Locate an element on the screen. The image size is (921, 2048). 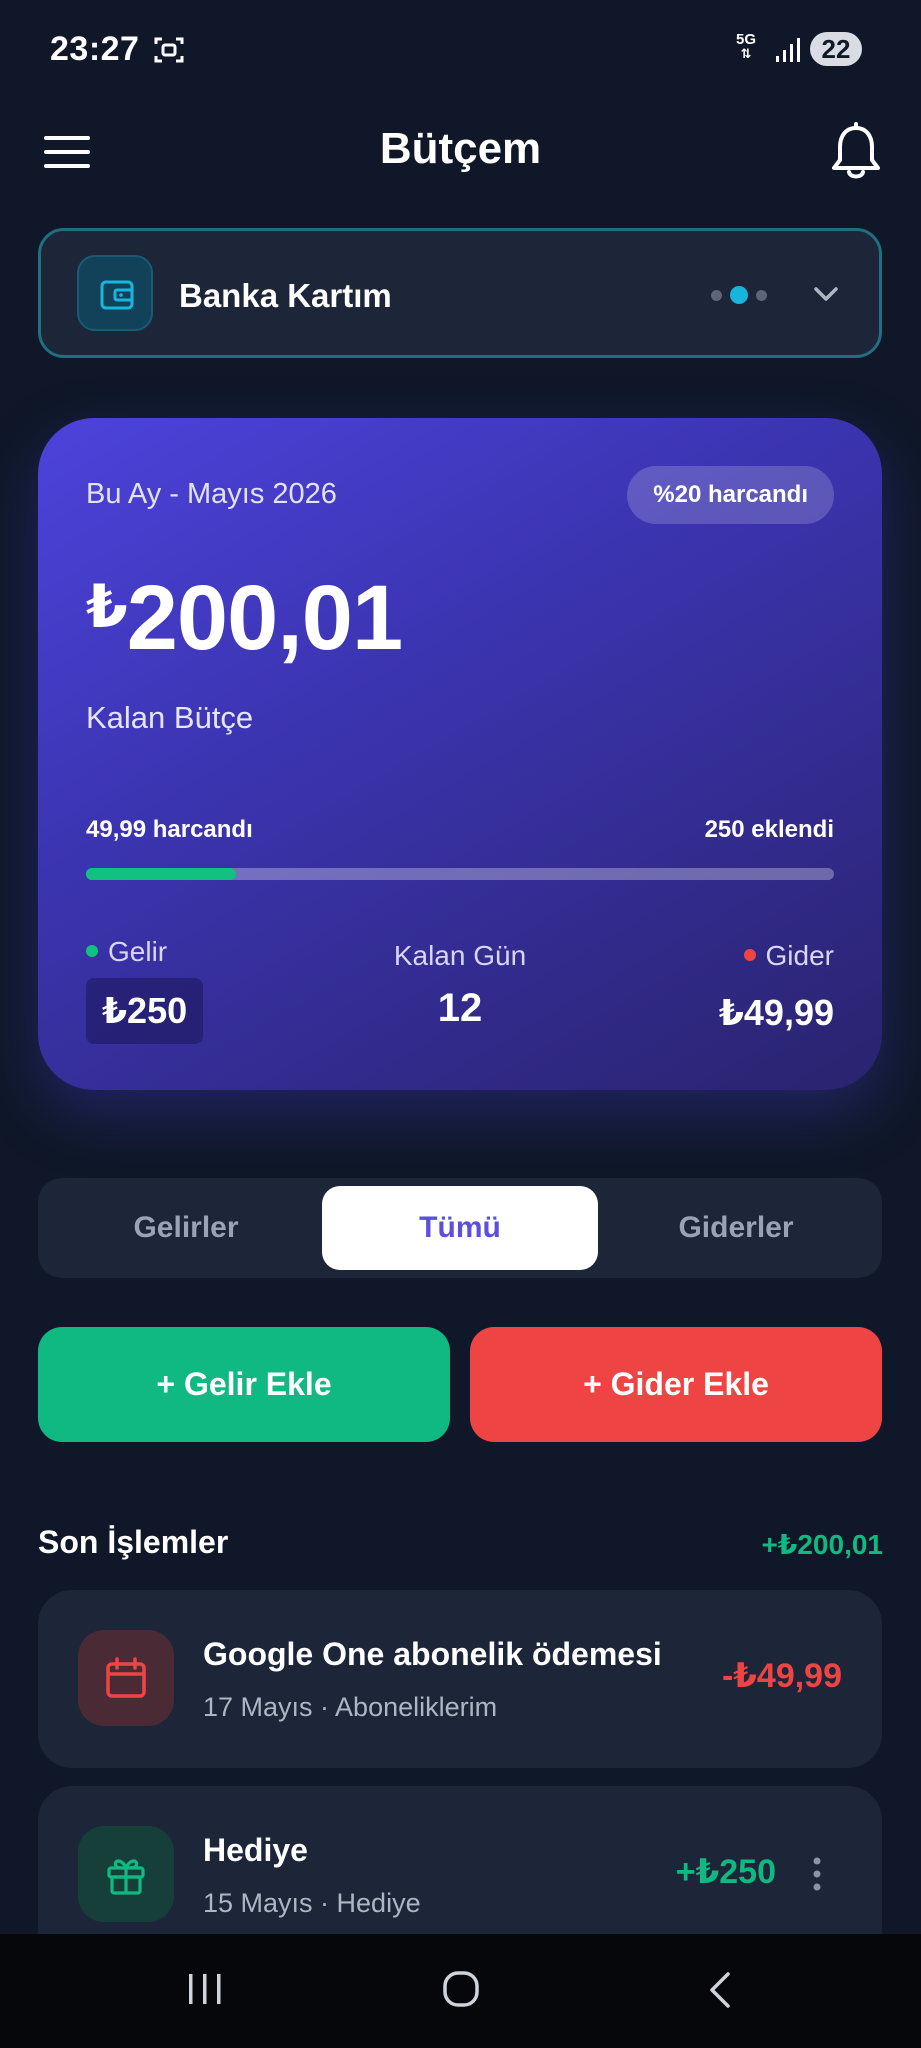
balance-currency: ₺ is located at coordinates (107, 606).